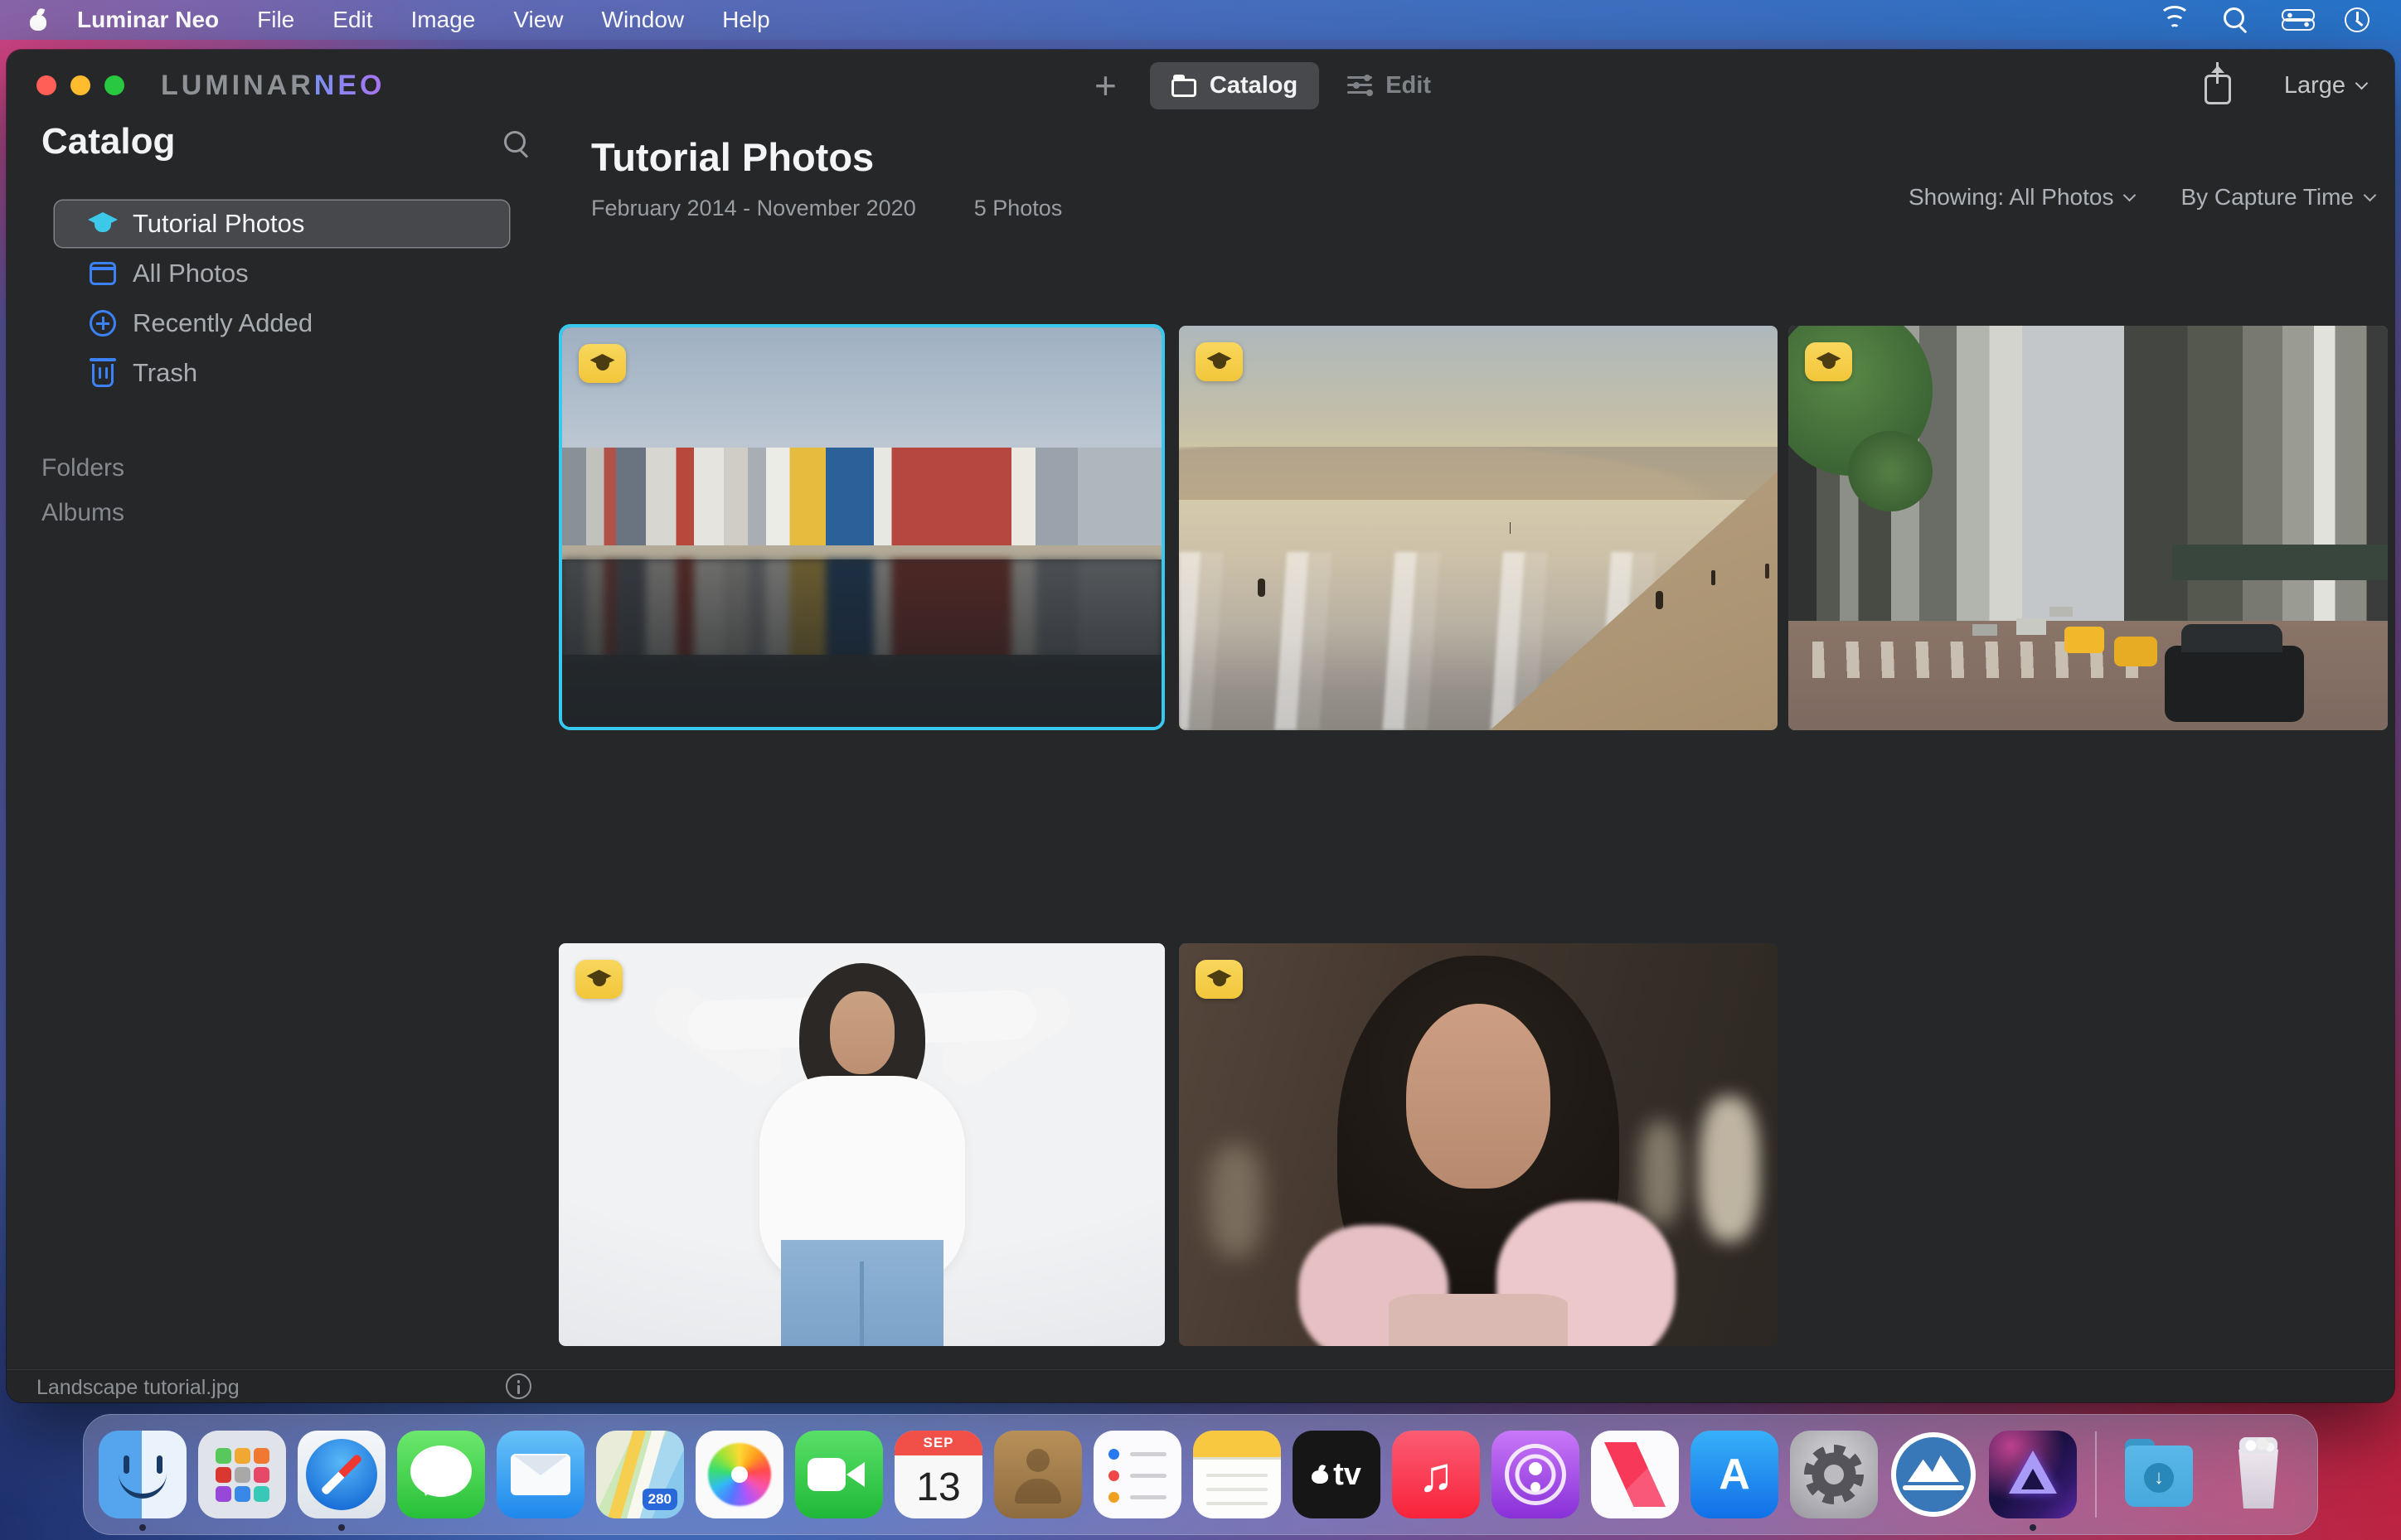 This screenshot has height=1540, width=2401. Describe the element at coordinates (1734, 1475) in the screenshot. I see `dock-appstore-icon: A` at that location.